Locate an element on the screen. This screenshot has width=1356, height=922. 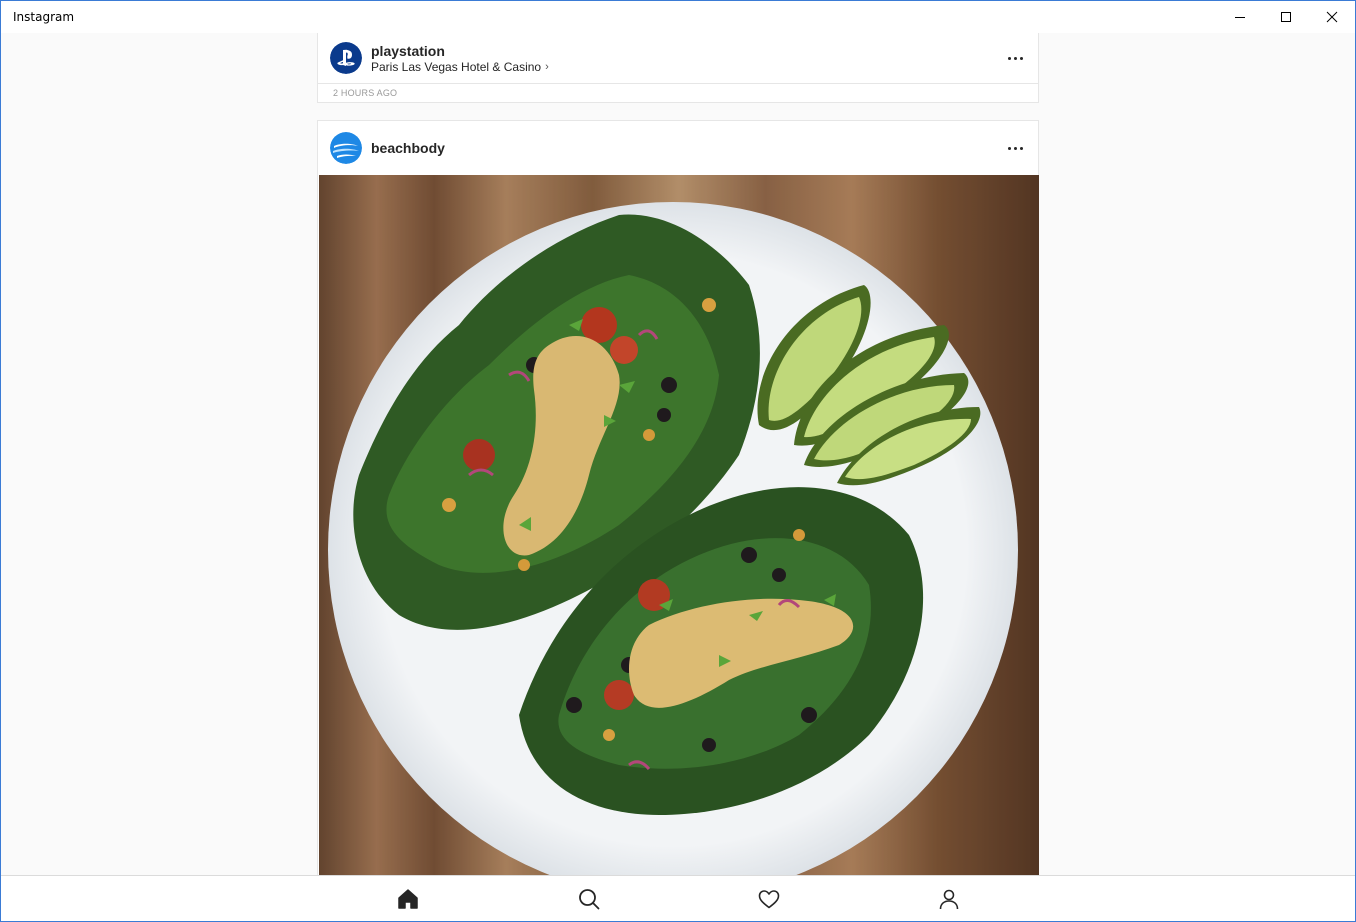
nav-activity-button is located at coordinates (769, 899).